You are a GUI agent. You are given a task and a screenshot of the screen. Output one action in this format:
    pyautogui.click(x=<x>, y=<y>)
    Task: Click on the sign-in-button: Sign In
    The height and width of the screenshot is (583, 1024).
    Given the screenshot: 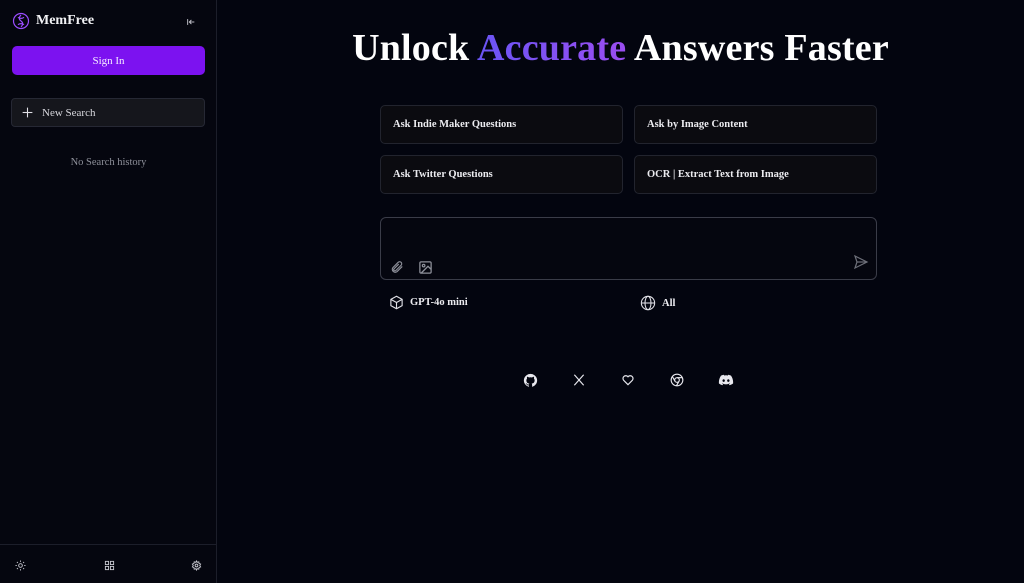 What is the action you would take?
    pyautogui.click(x=108, y=60)
    